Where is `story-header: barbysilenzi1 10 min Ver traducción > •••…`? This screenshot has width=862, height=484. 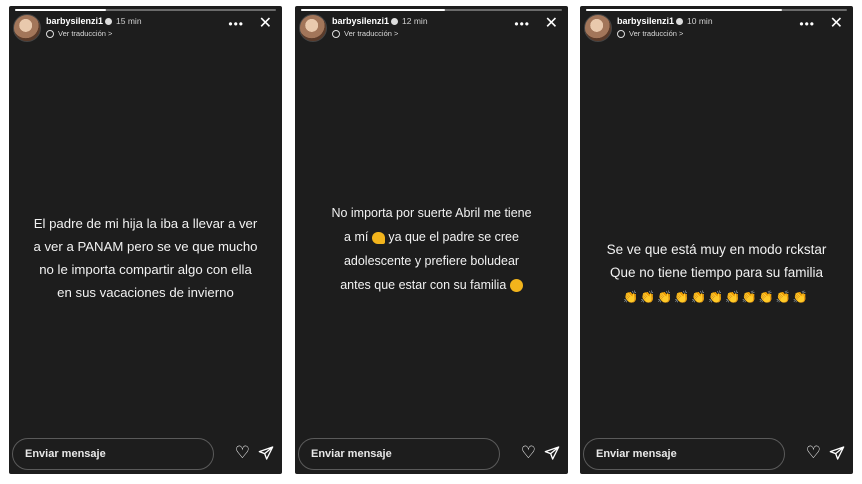 story-header: barbysilenzi1 10 min Ver traducción > •••… is located at coordinates (716, 29).